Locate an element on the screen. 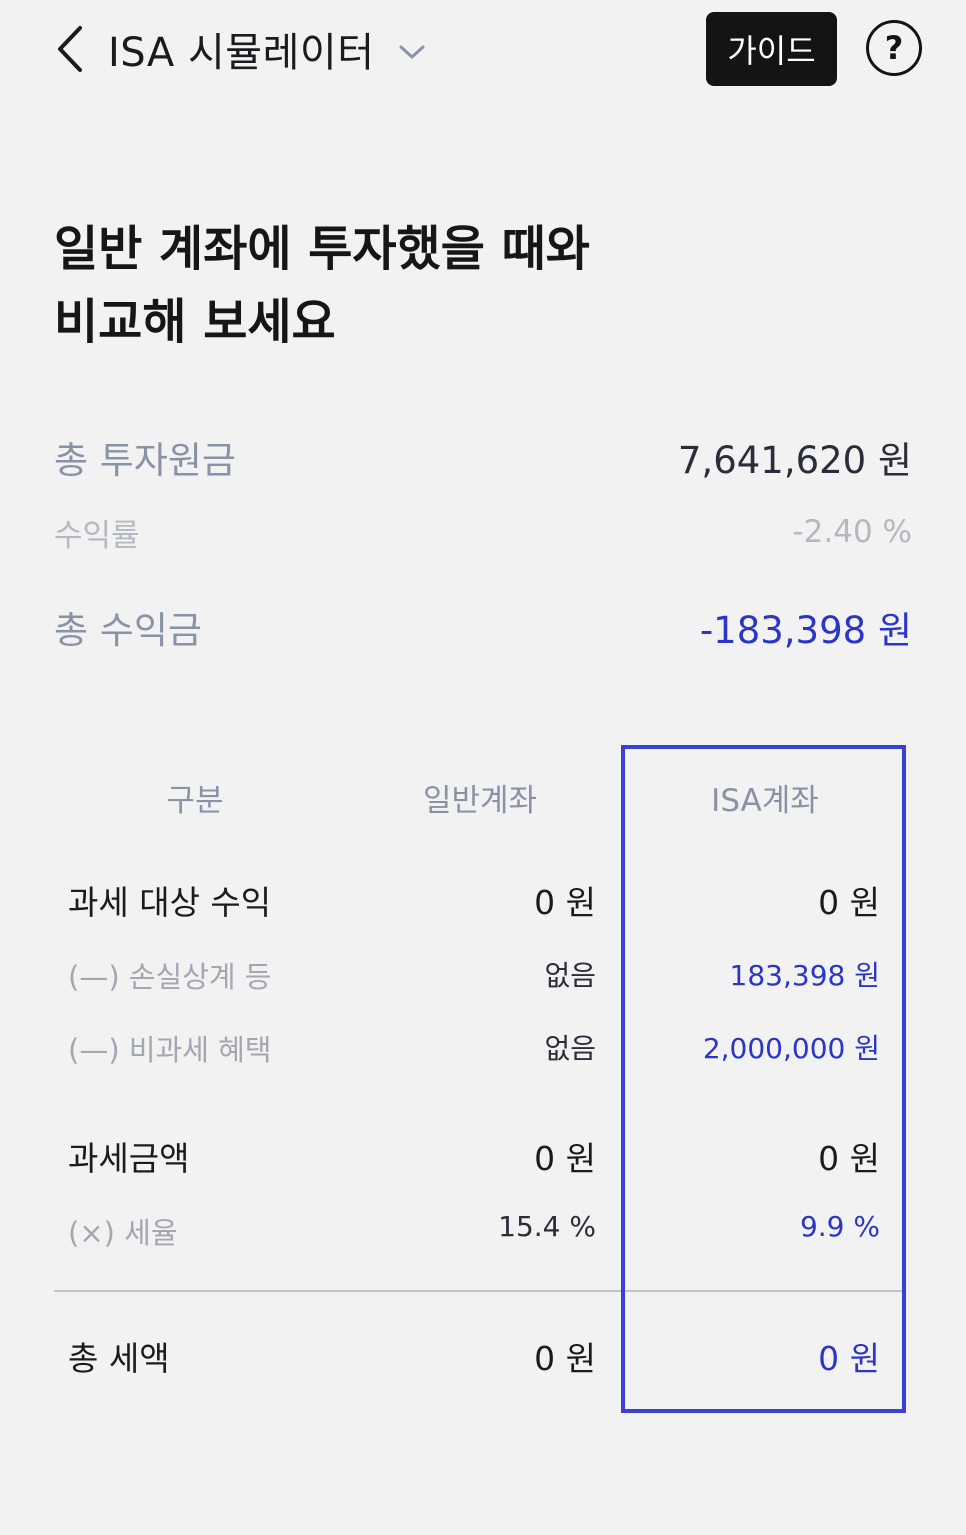 The width and height of the screenshot is (966, 1535). row-label-taxable-income: 과세 대상 수익 is located at coordinates (170, 902).